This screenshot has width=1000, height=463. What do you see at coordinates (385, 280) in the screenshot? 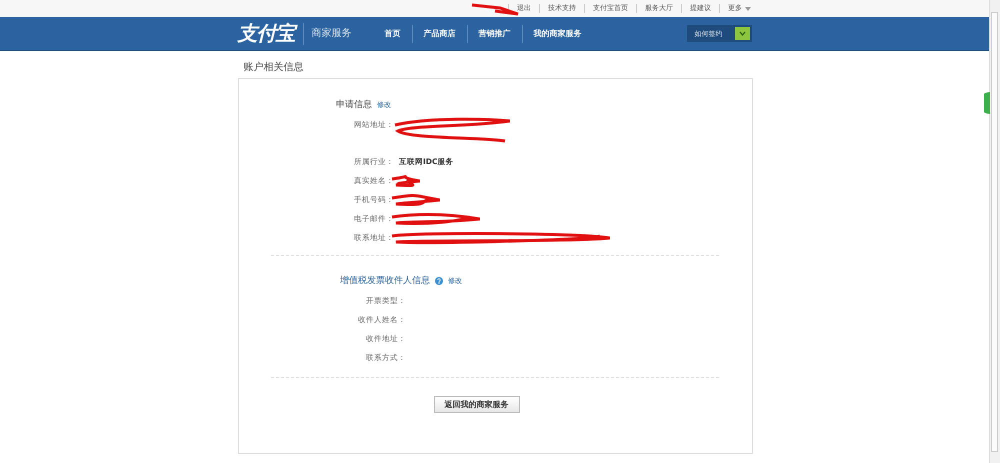
I see `section-title: 增值税发票收件人信息` at bounding box center [385, 280].